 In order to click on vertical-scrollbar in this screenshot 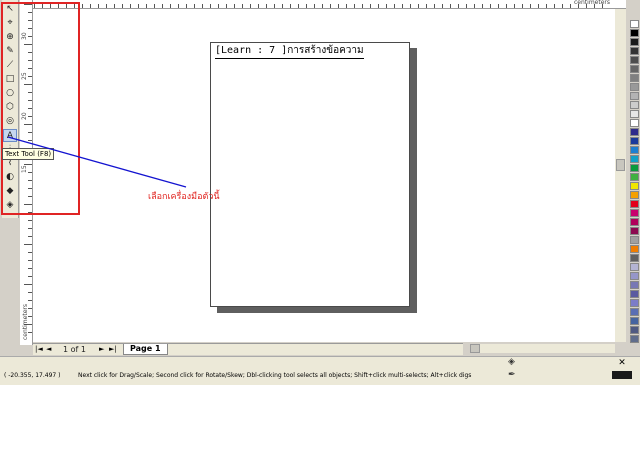, I will do `click(620, 175)`.